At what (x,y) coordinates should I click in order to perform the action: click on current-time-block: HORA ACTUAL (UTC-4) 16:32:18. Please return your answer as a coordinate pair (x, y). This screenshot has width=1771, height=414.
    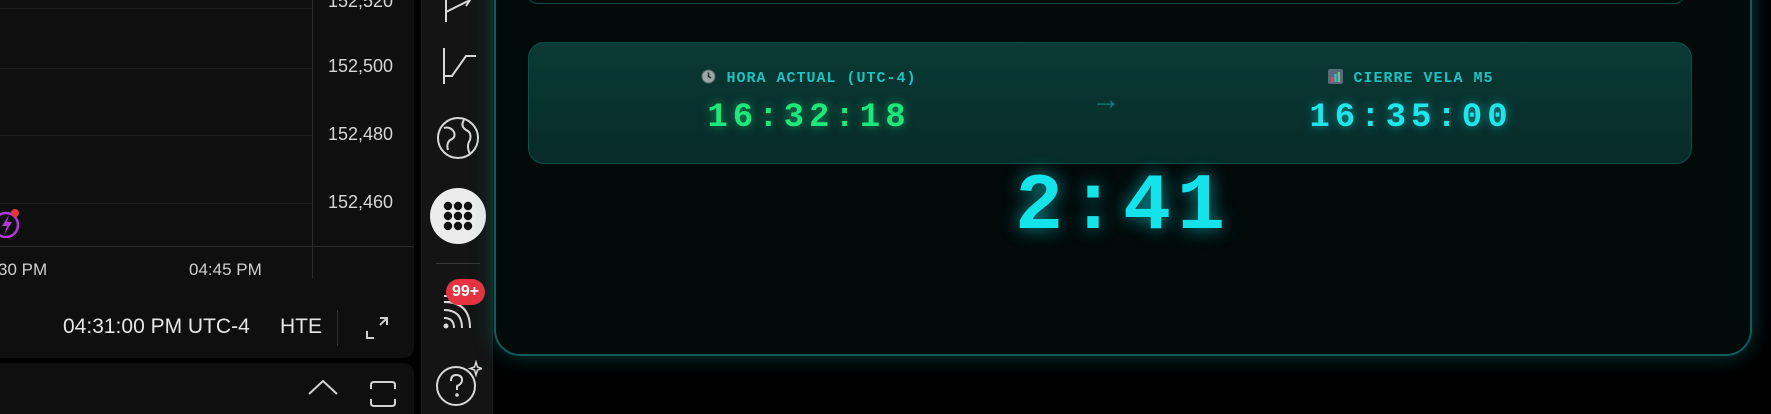
    Looking at the image, I should click on (809, 104).